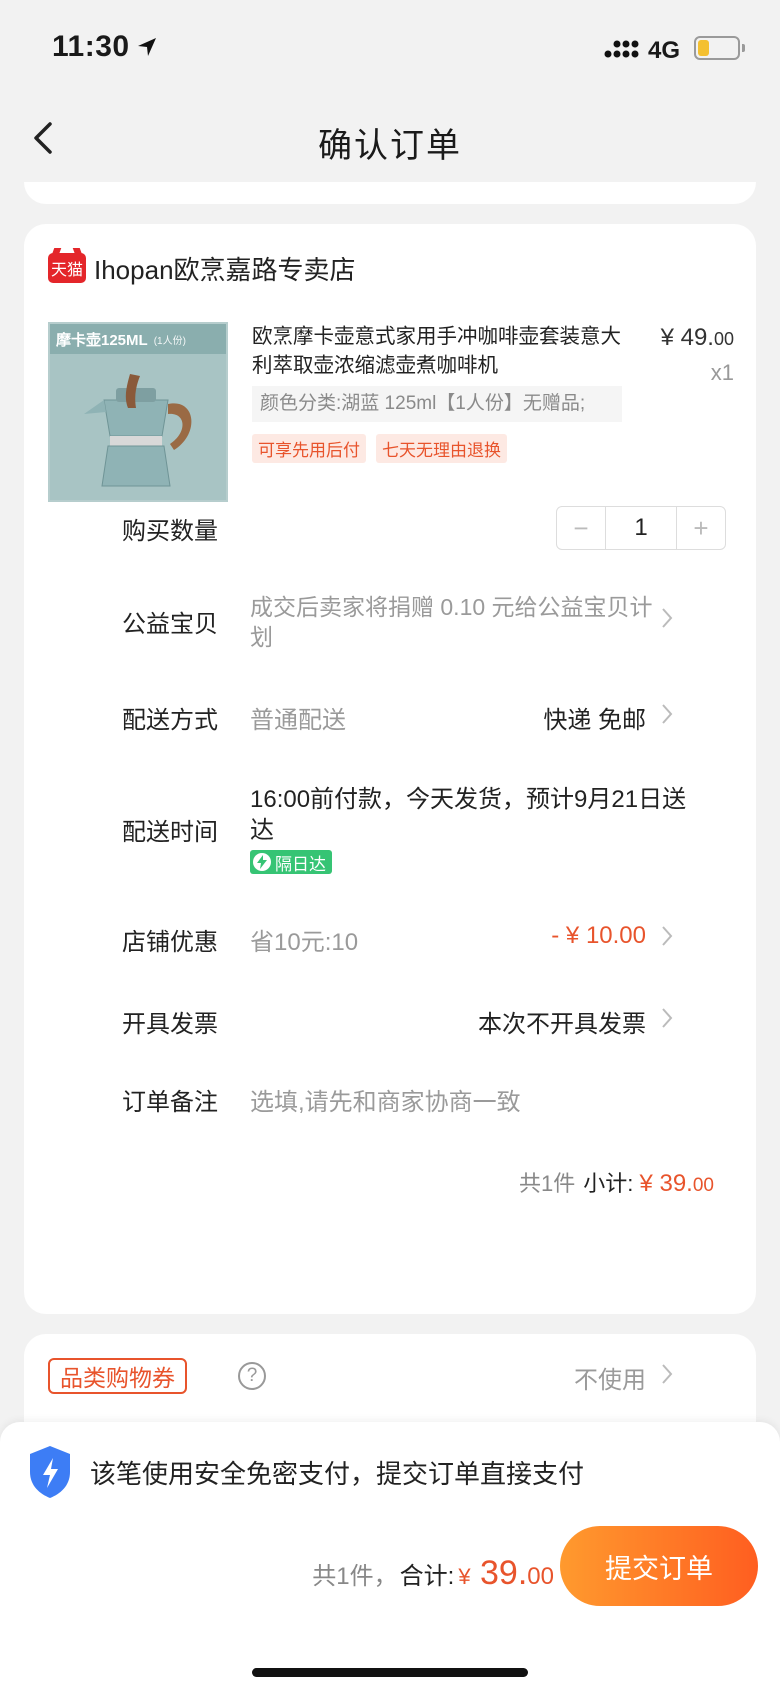  What do you see at coordinates (697, 355) in the screenshot?
I see `product-price-block: ¥ 49.00 x1` at bounding box center [697, 355].